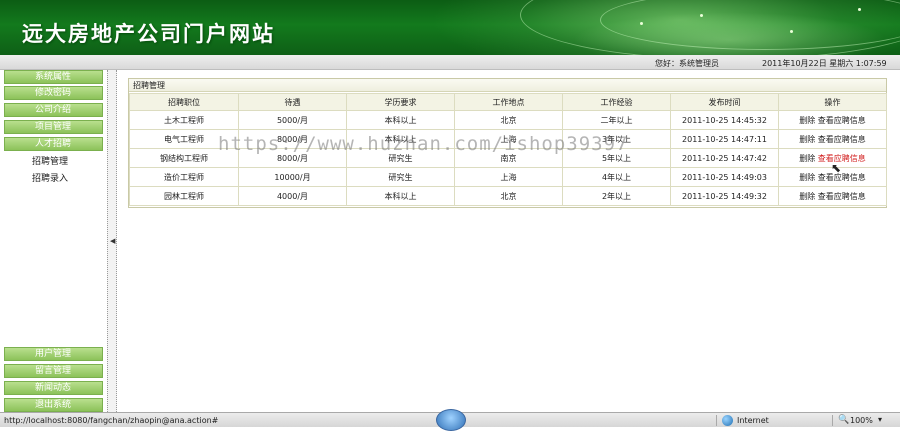 The image size is (900, 431). I want to click on cell-position: 土木工程师, so click(184, 120).